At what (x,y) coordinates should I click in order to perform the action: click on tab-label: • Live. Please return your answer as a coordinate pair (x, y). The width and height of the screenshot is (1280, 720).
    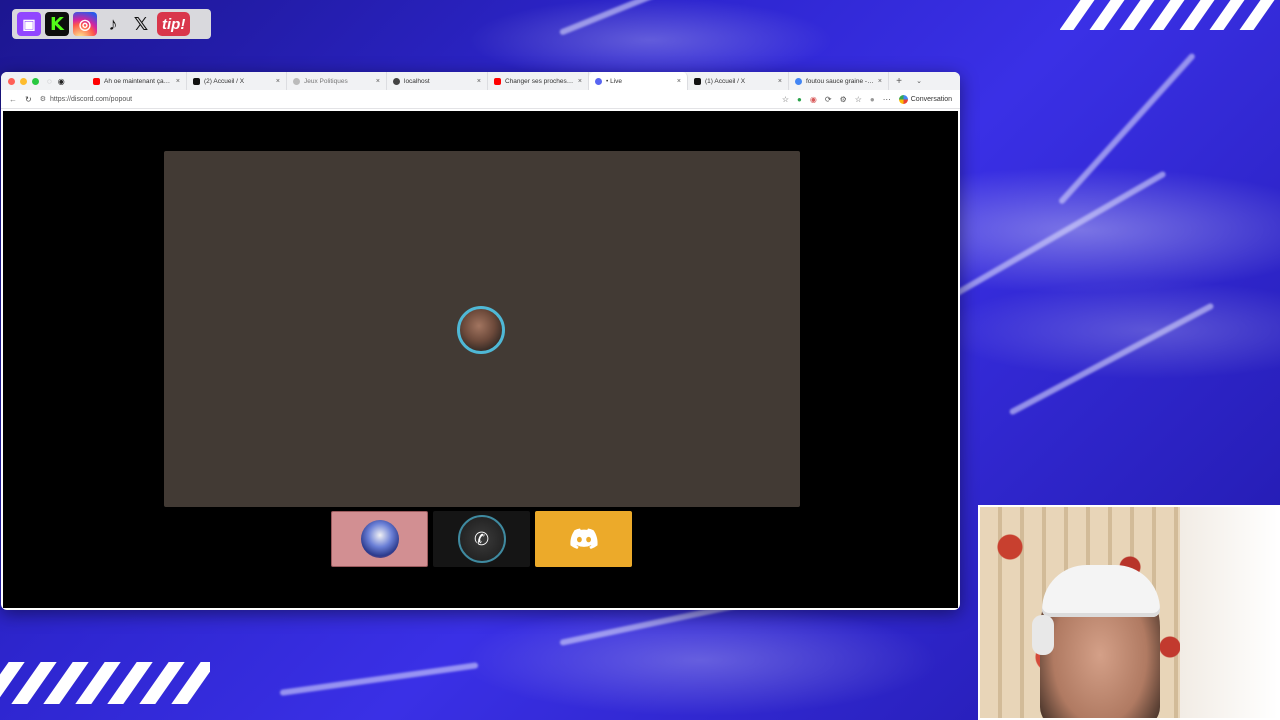
    Looking at the image, I should click on (614, 81).